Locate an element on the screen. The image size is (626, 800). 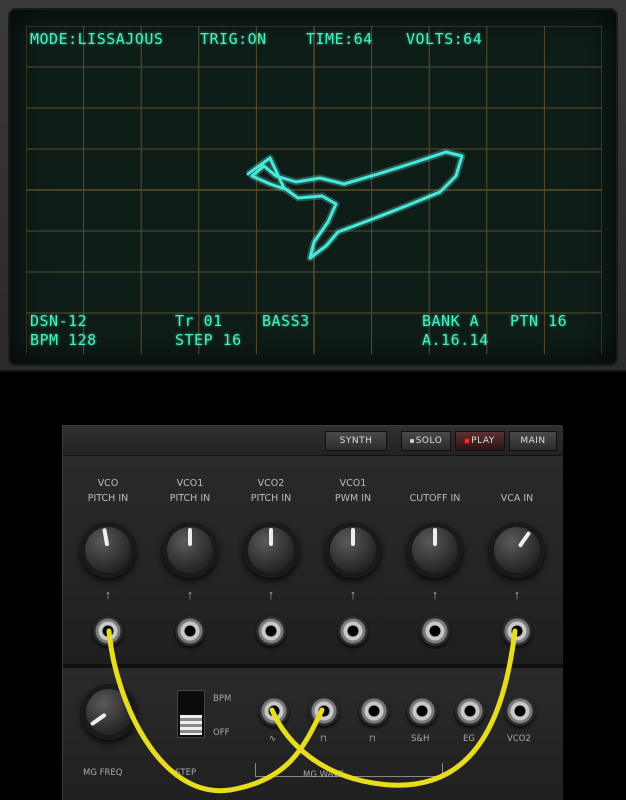
sample-hold-label: S&H is located at coordinates (420, 739).